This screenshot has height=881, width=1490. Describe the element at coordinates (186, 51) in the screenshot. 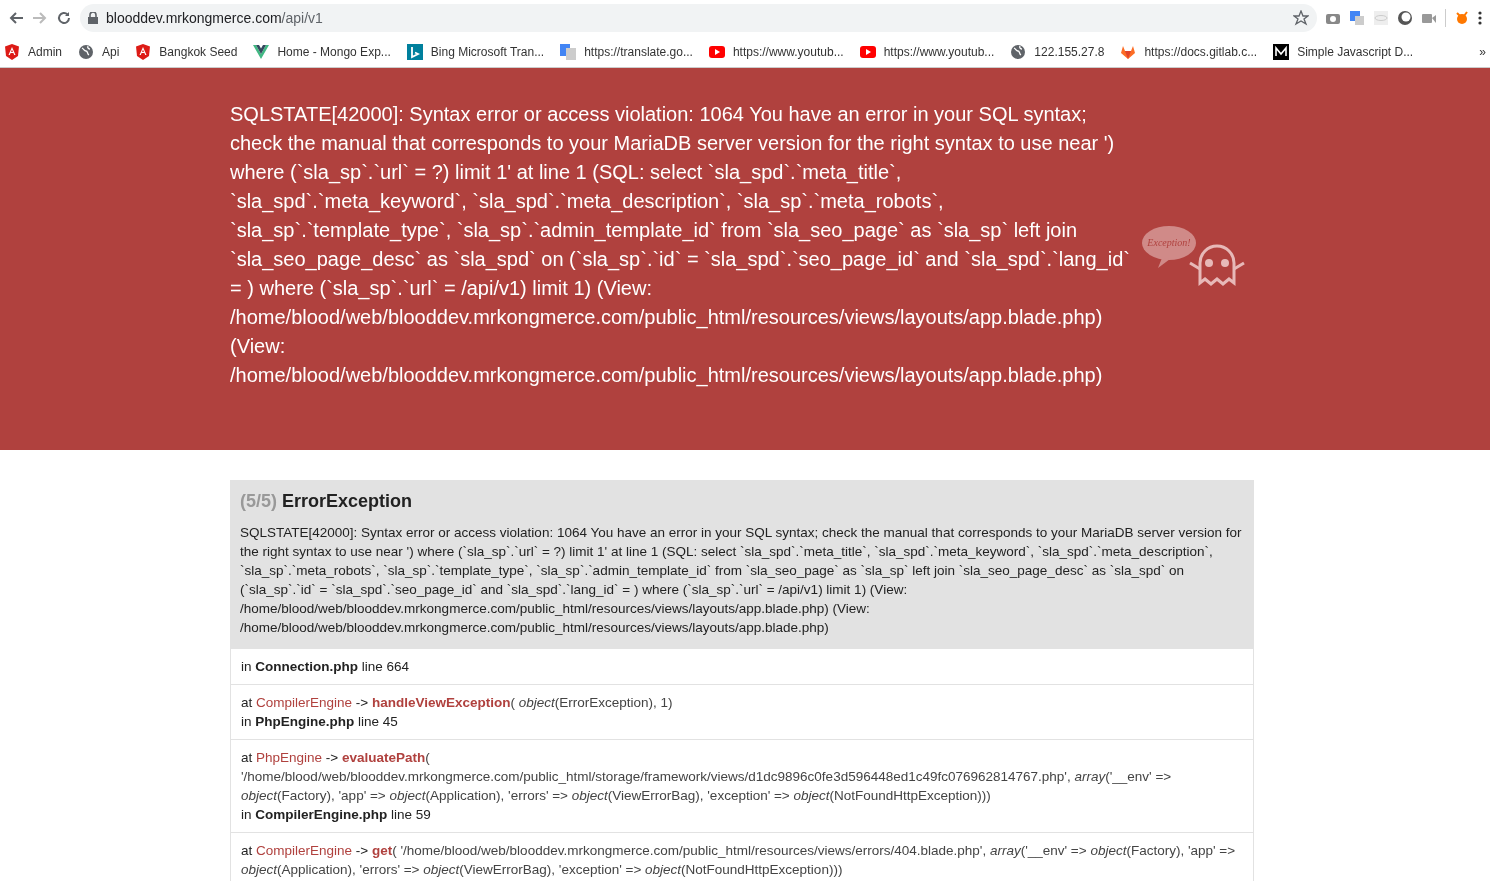

I see `bookmark-link: Bangkok Seed` at that location.